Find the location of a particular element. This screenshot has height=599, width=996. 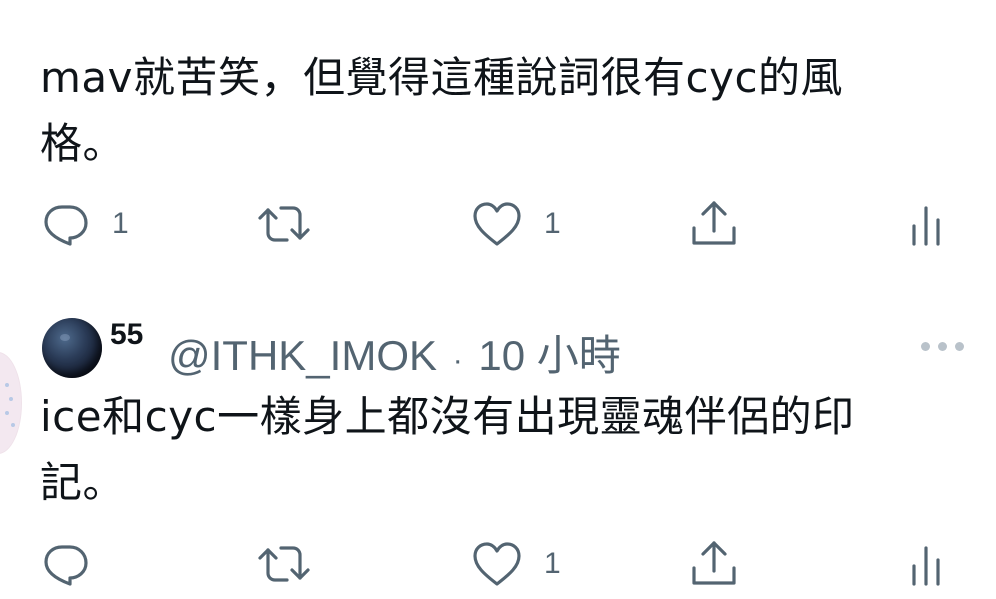

handle-line: @ITHK_IMOK · 10 小時 is located at coordinates (394, 352).